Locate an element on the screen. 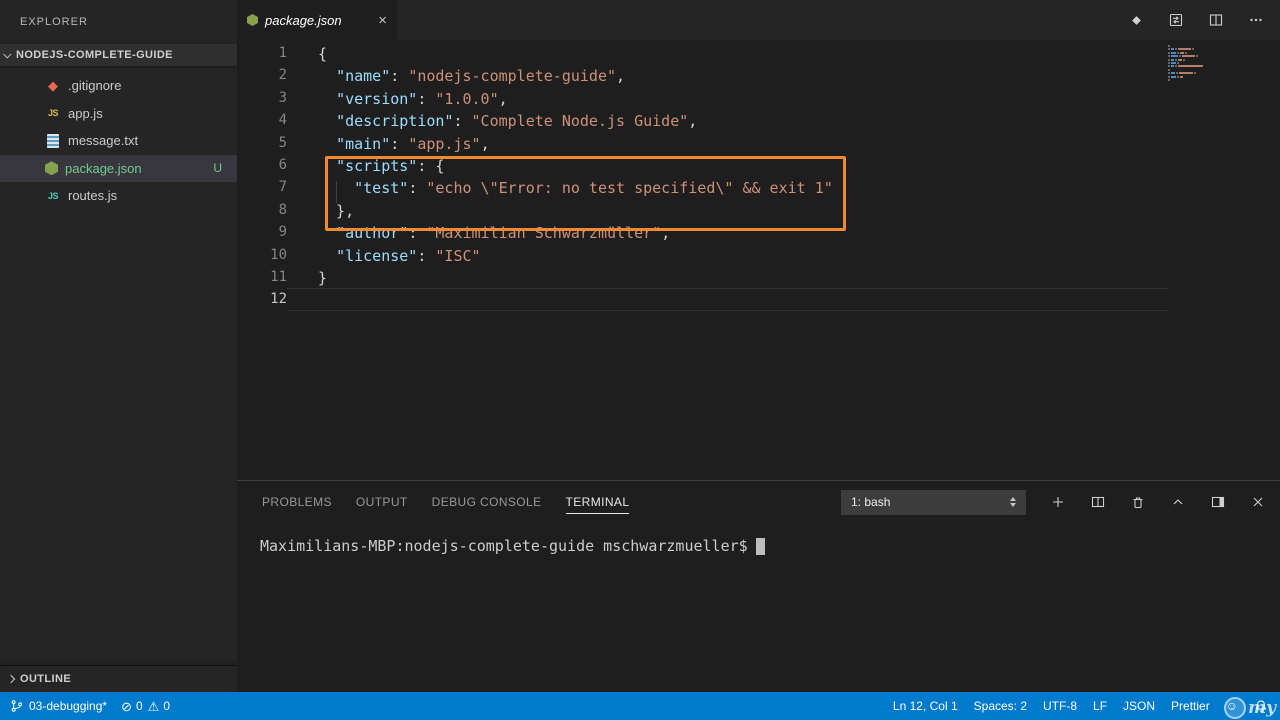 This screenshot has width=1280, height=720. shell-select-value: 1: bash is located at coordinates (871, 502).